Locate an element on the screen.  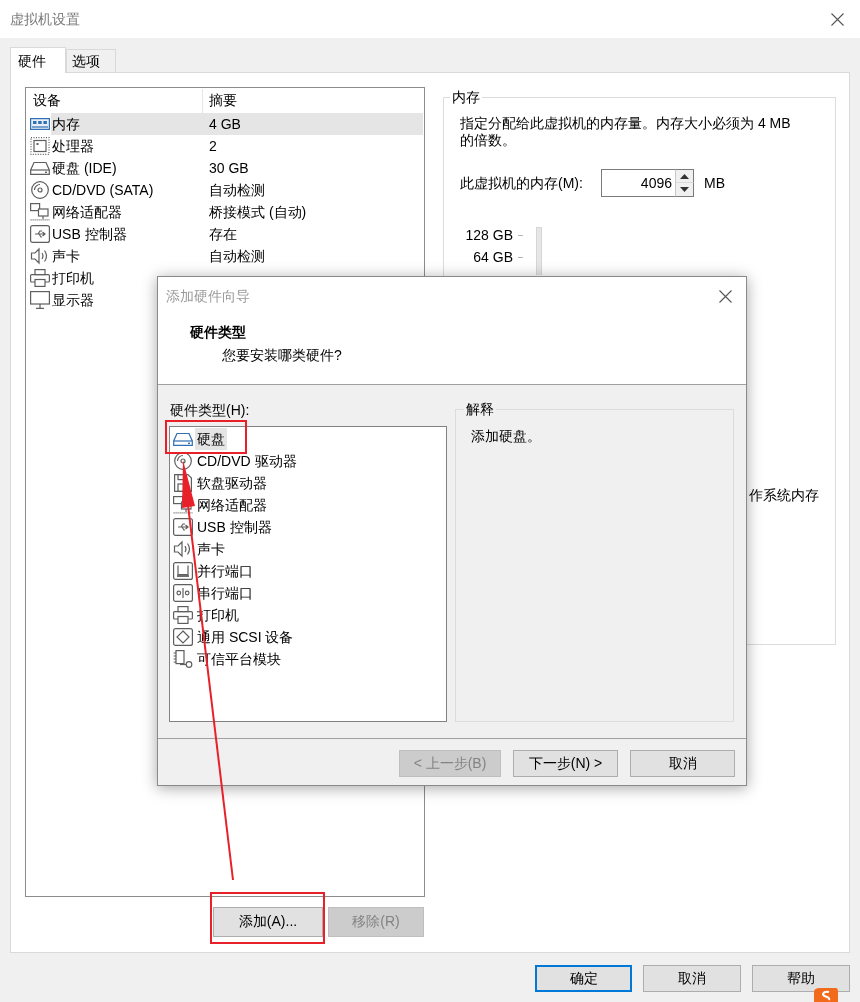
serial-port-icon is located at coordinates (183, 593).